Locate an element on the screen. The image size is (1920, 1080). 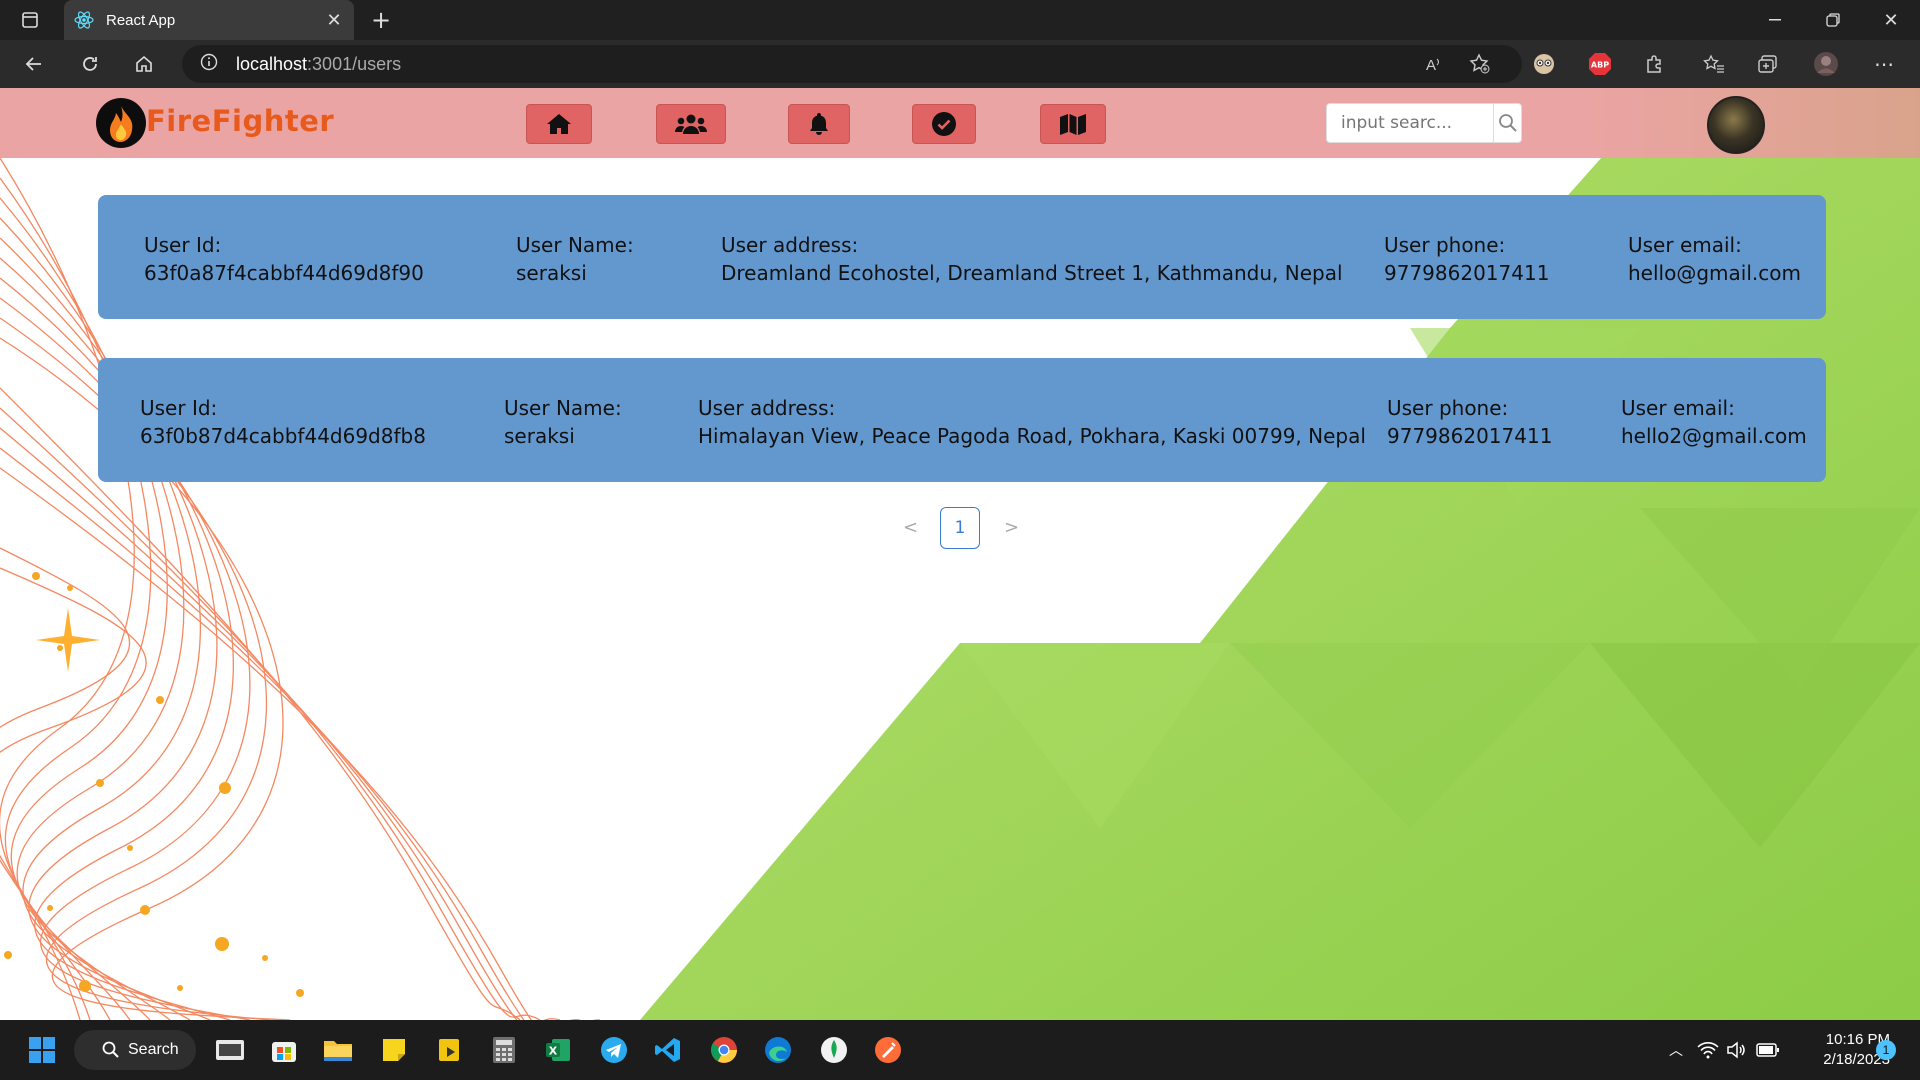
svg-text: X is located at coordinates (553, 1051).